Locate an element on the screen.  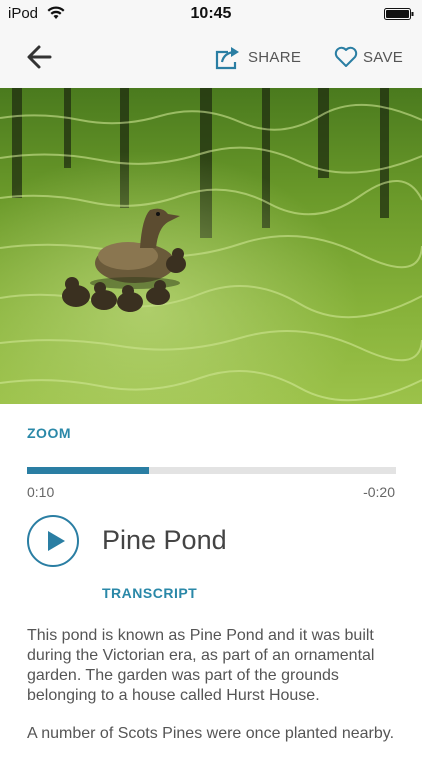
arrow-left-icon is located at coordinates (39, 57).